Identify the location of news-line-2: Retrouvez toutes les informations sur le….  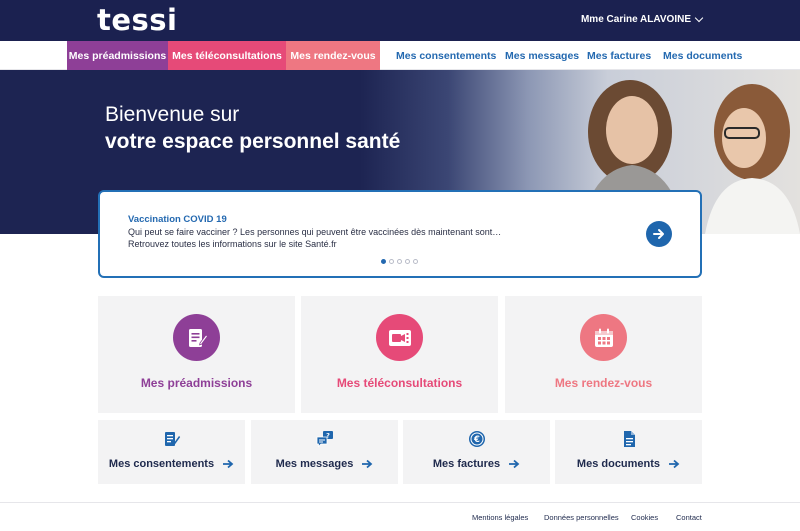
(232, 244).